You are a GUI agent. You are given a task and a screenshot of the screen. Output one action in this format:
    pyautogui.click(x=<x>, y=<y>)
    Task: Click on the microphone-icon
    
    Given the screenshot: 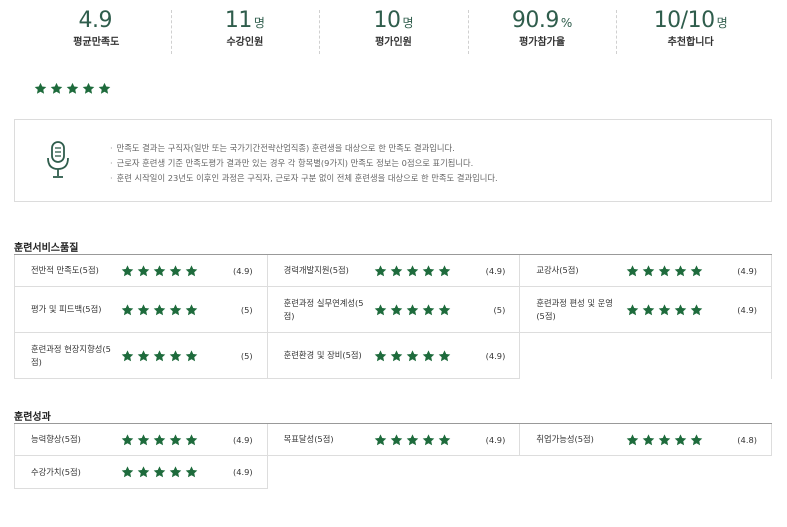 What is the action you would take?
    pyautogui.click(x=58, y=159)
    